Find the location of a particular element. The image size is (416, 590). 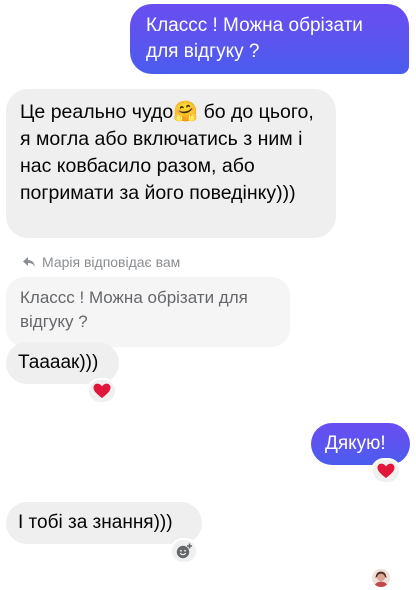

add-reaction-button is located at coordinates (184, 551).